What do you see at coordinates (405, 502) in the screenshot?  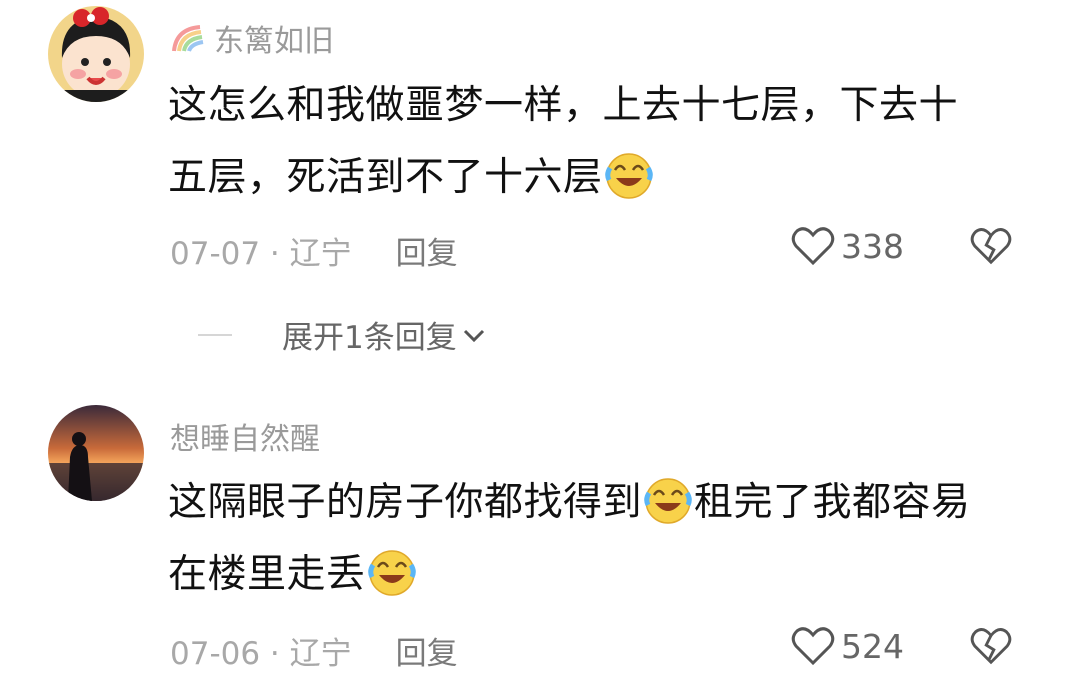 I see `comment-line-text: 这隔眼子的房子你都找得到` at bounding box center [405, 502].